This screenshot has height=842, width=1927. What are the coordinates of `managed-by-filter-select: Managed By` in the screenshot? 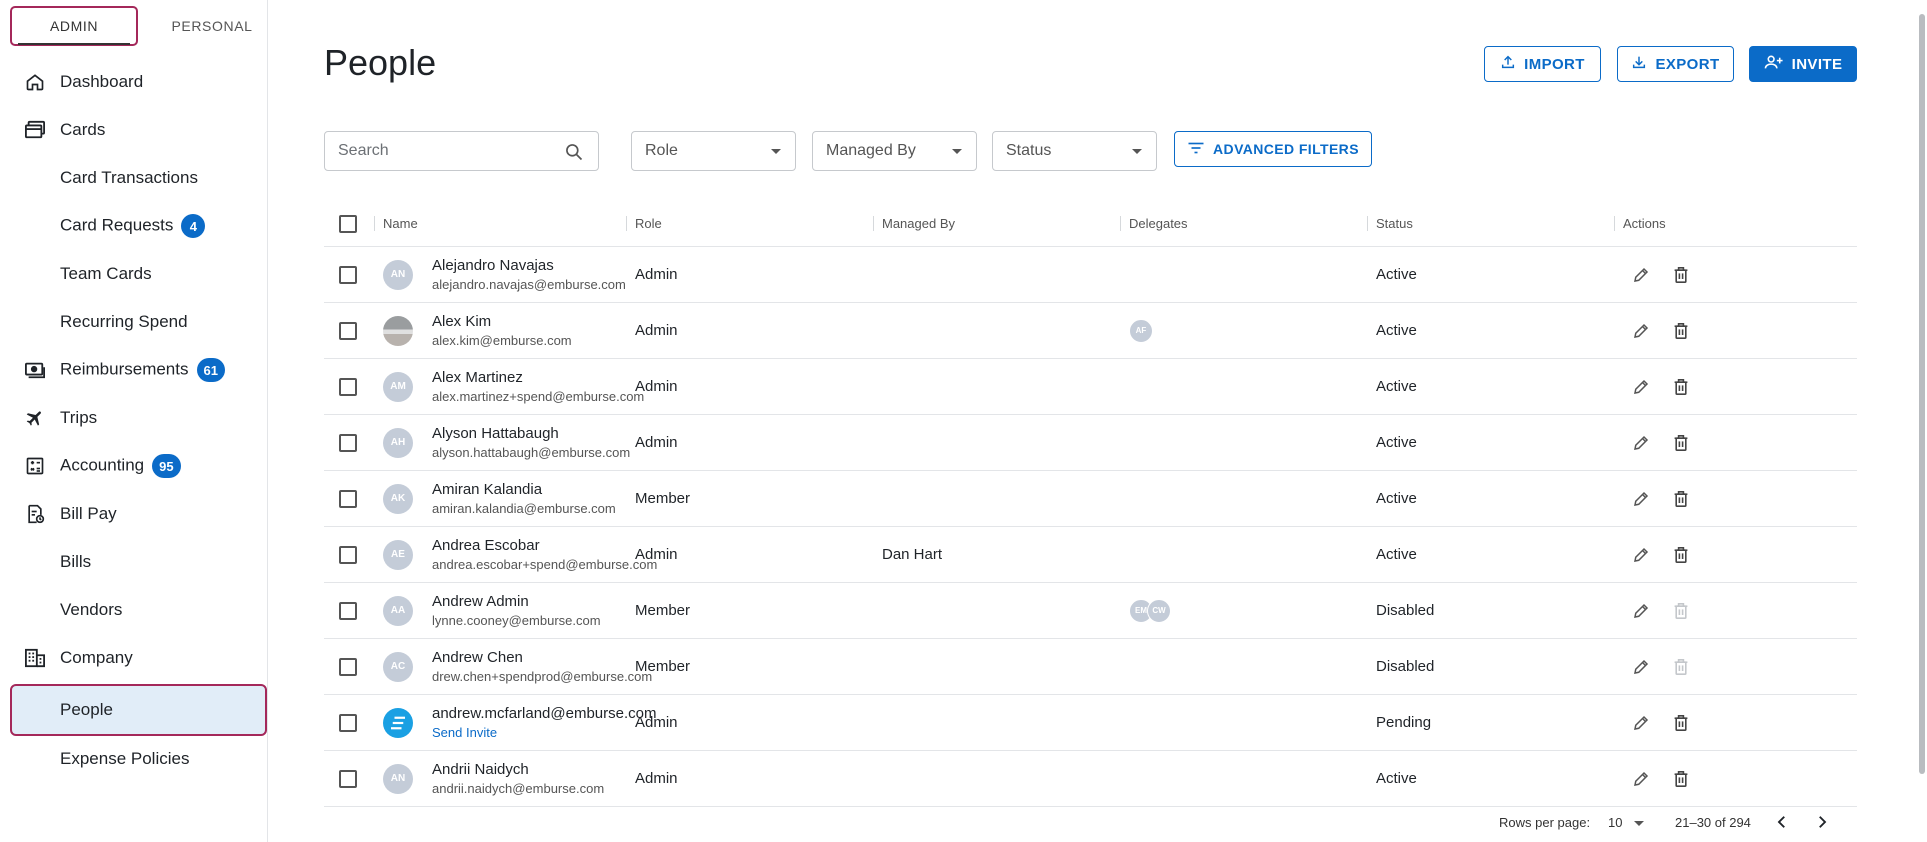 It's located at (894, 151).